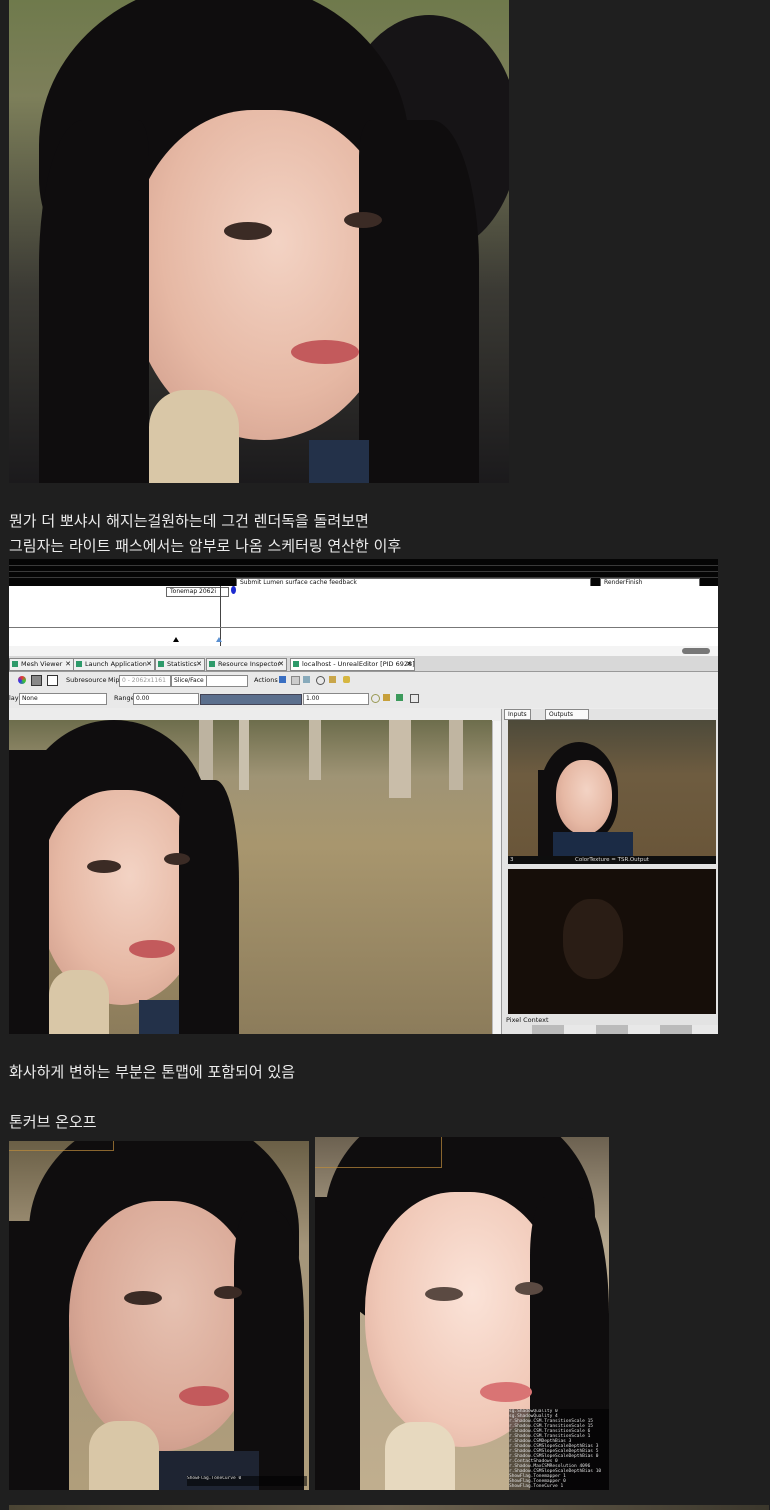 This screenshot has width=770, height=1510. What do you see at coordinates (219, 639) in the screenshot?
I see `current-event-marker-icon` at bounding box center [219, 639].